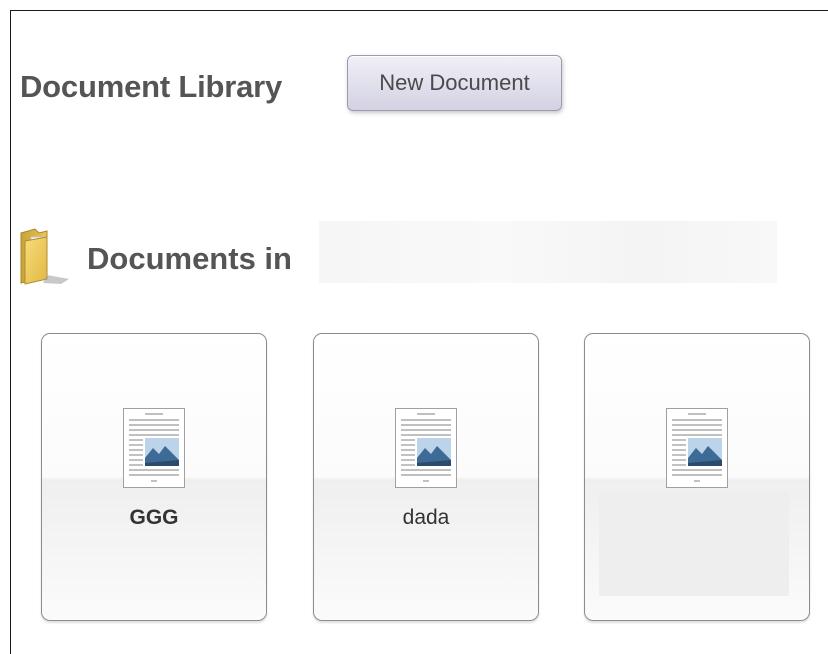 The image size is (828, 654). I want to click on documents-section-header: Documents in, so click(397, 255).